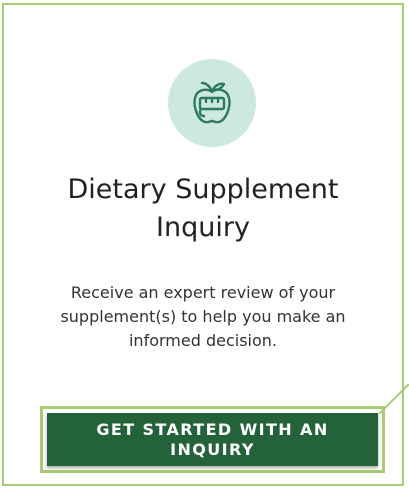  I want to click on get-started-button: GET STARTED WITH AN INQUIRY, so click(212, 439).